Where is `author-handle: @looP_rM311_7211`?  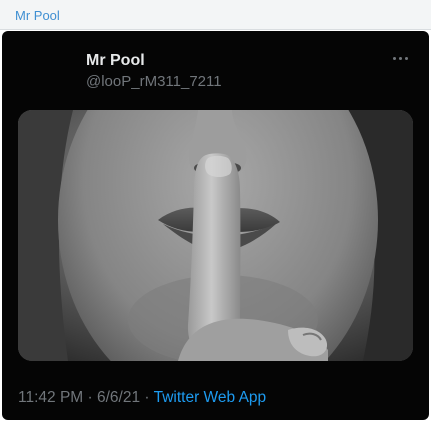
author-handle: @looP_rM311_7211 is located at coordinates (154, 81).